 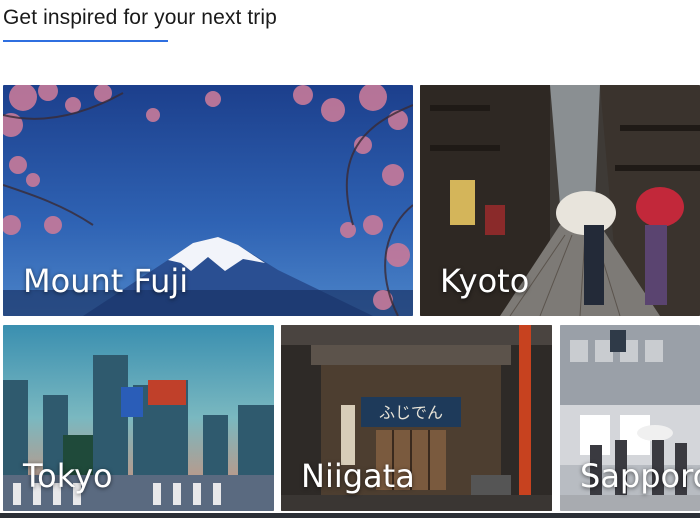 What do you see at coordinates (138, 418) in the screenshot?
I see `destination-card-tokyo: Tokyo` at bounding box center [138, 418].